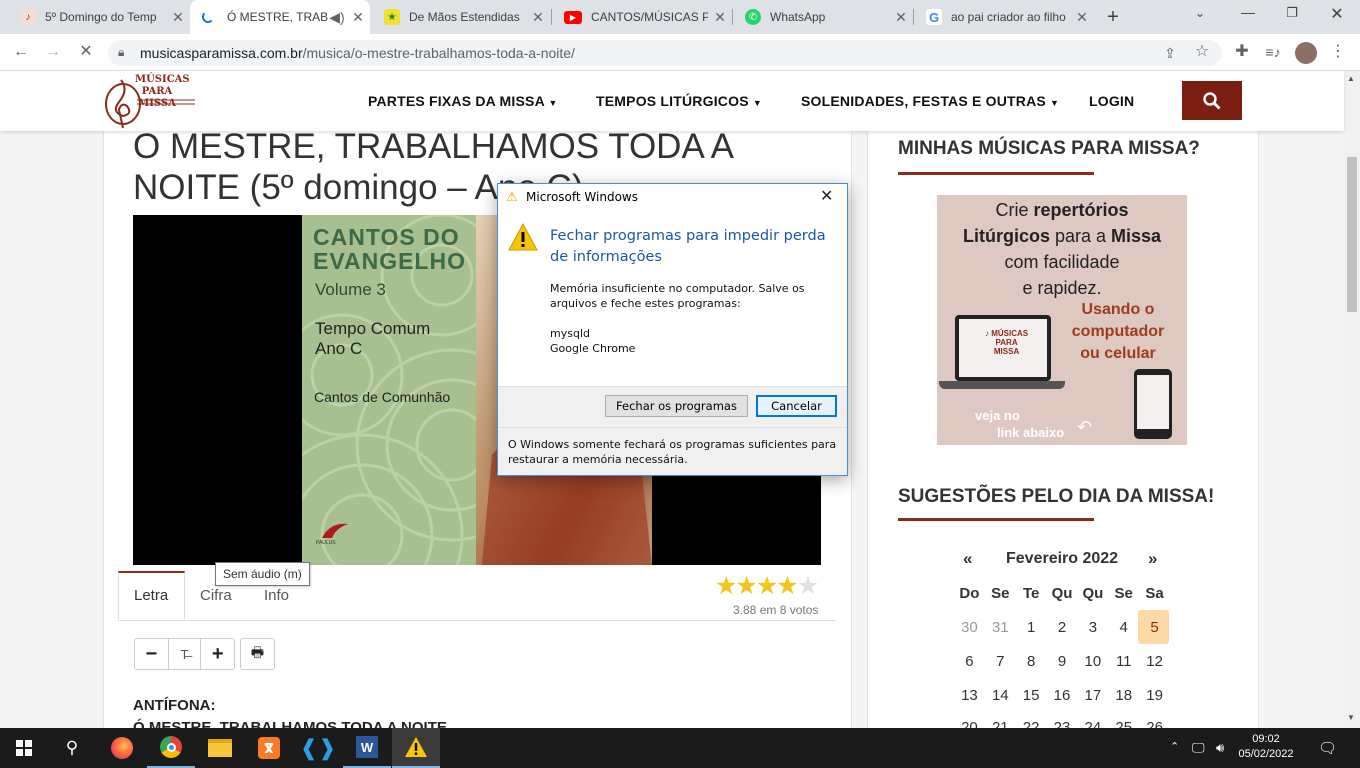 This screenshot has height=768, width=1360. Describe the element at coordinates (676, 406) in the screenshot. I see `close-programs-button: Fechar os programas` at that location.